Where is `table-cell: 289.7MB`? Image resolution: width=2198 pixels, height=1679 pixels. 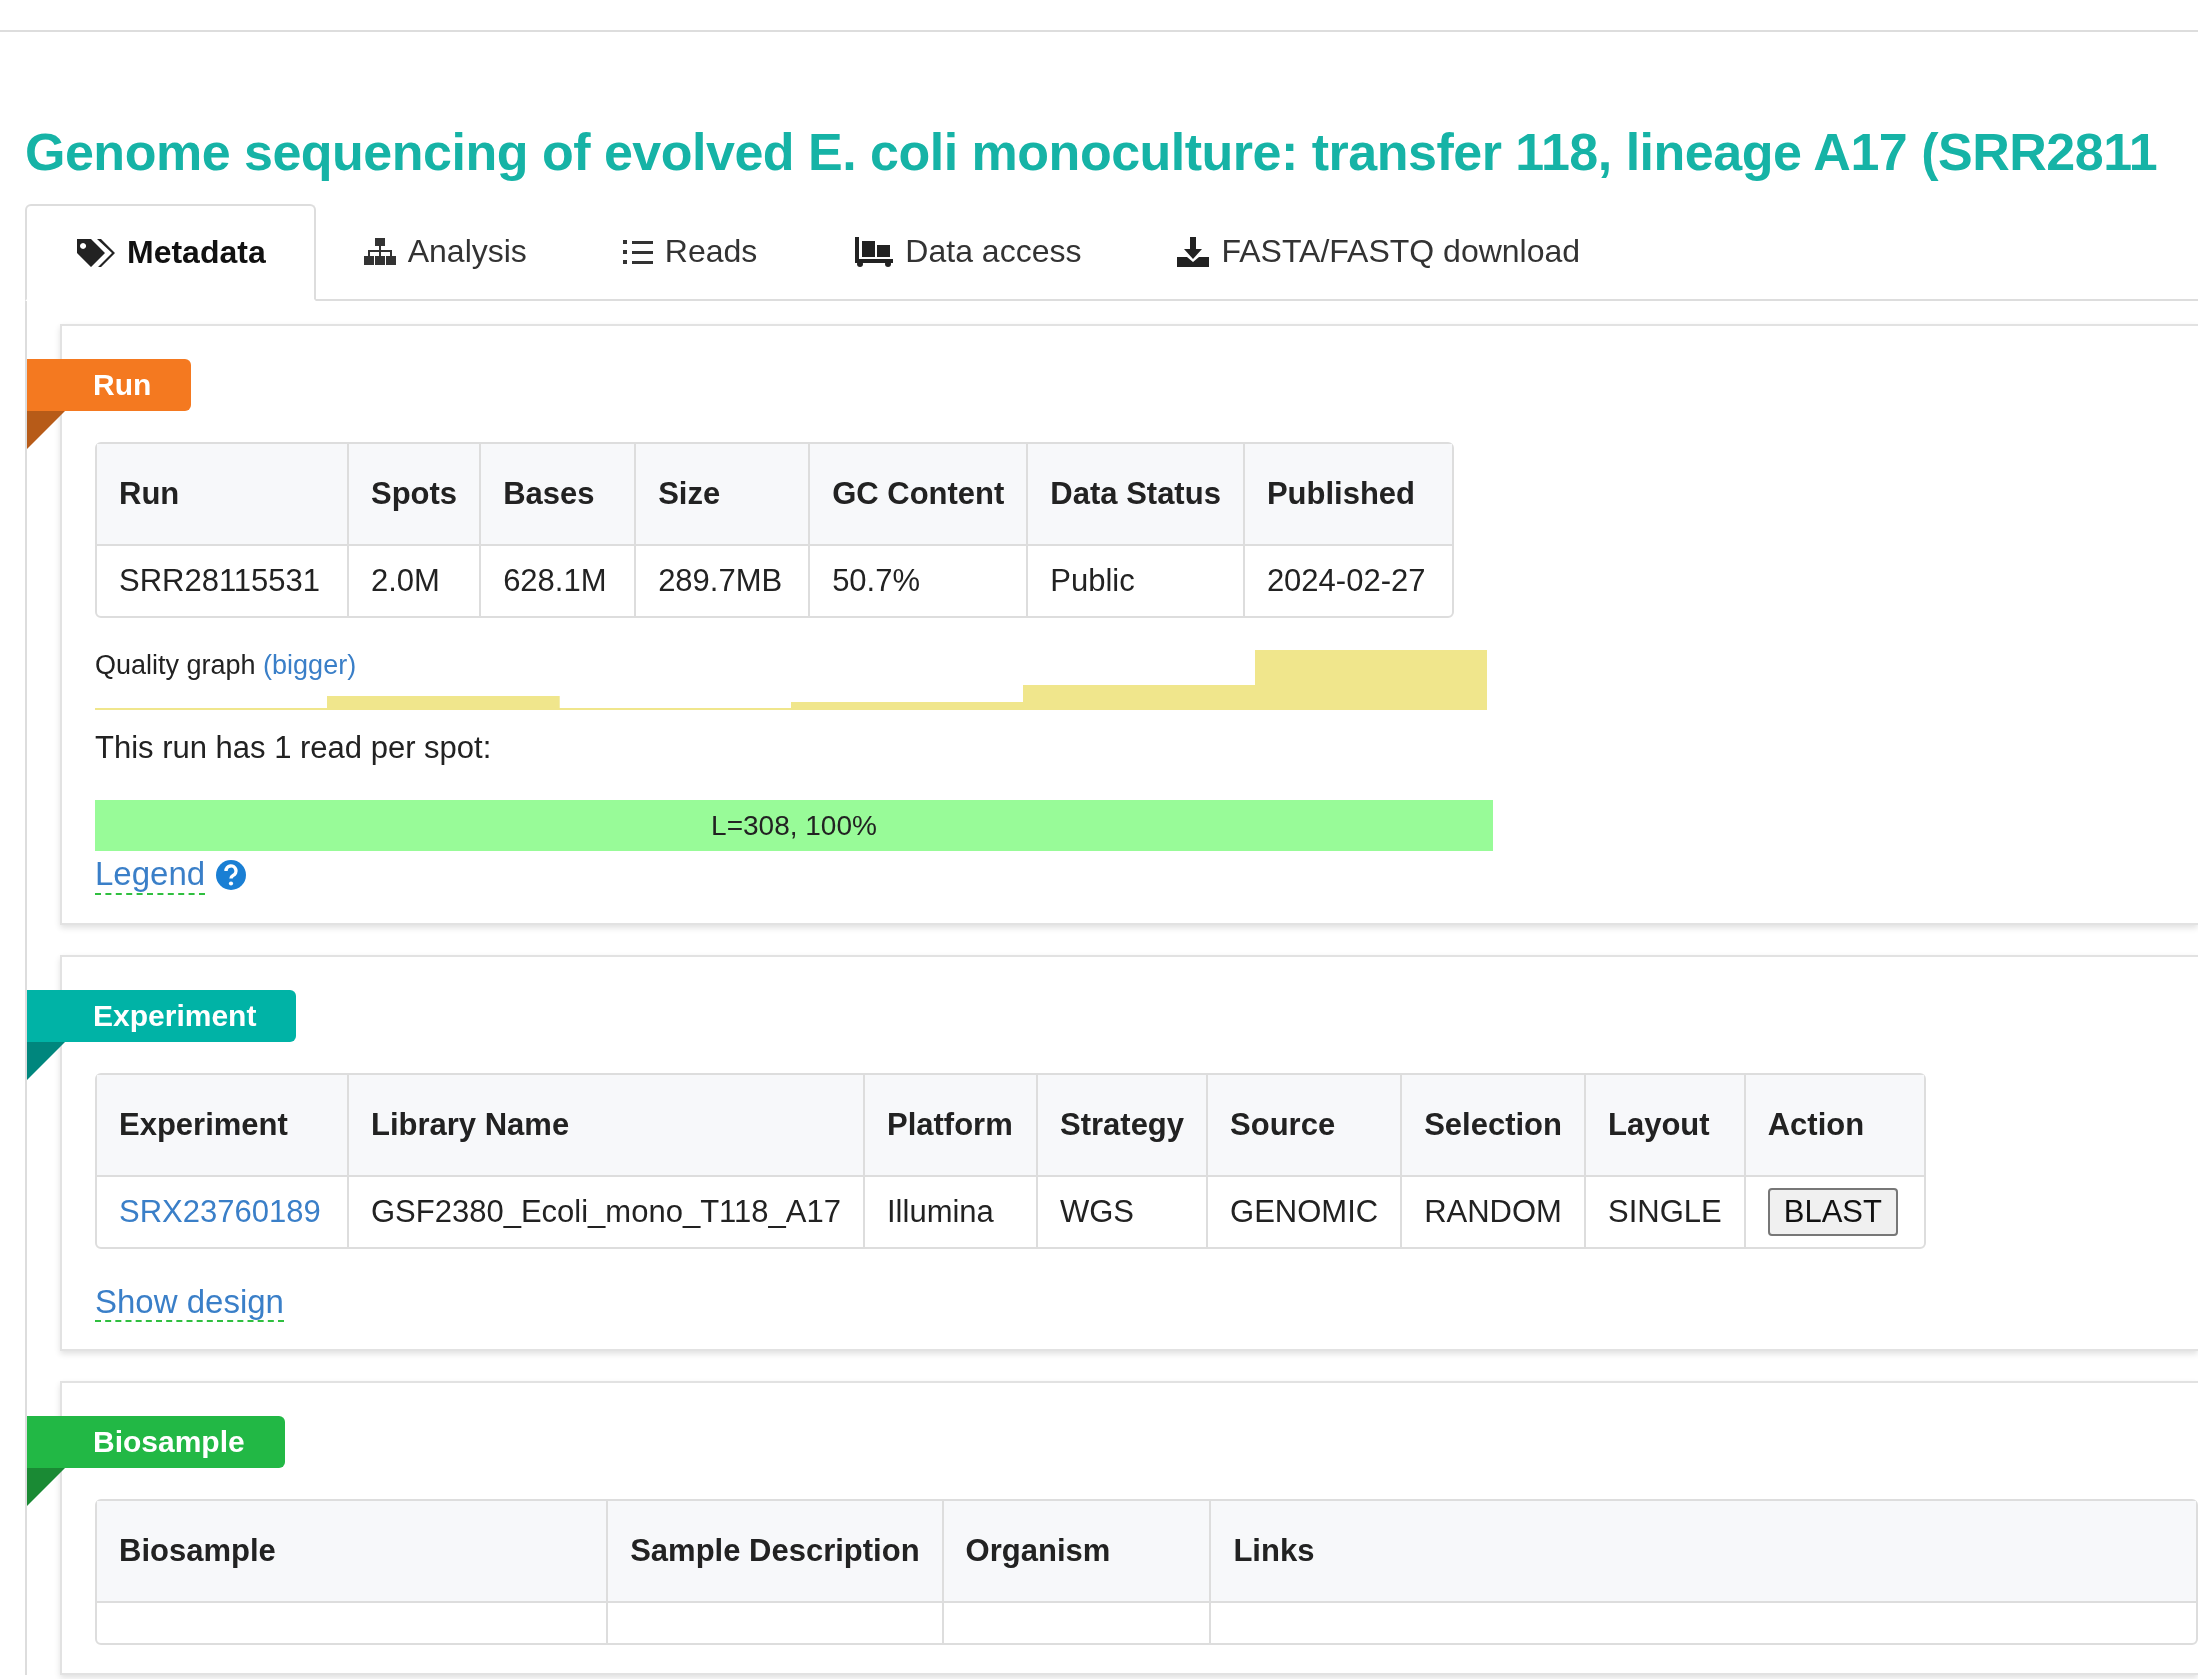 table-cell: 289.7MB is located at coordinates (721, 580).